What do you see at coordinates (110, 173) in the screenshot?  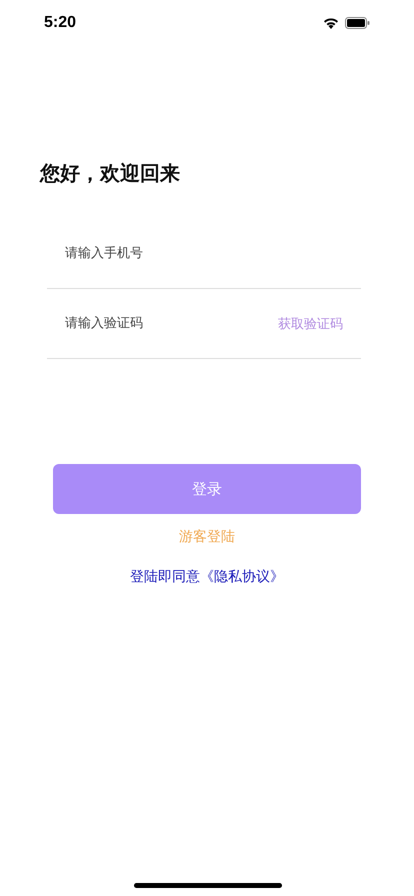 I see `greeting-title: 您好，欢迎回来` at bounding box center [110, 173].